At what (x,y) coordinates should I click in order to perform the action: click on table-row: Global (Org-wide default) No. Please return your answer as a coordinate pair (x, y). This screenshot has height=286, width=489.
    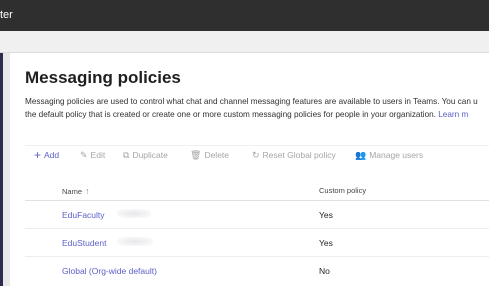
    Looking at the image, I should click on (257, 271).